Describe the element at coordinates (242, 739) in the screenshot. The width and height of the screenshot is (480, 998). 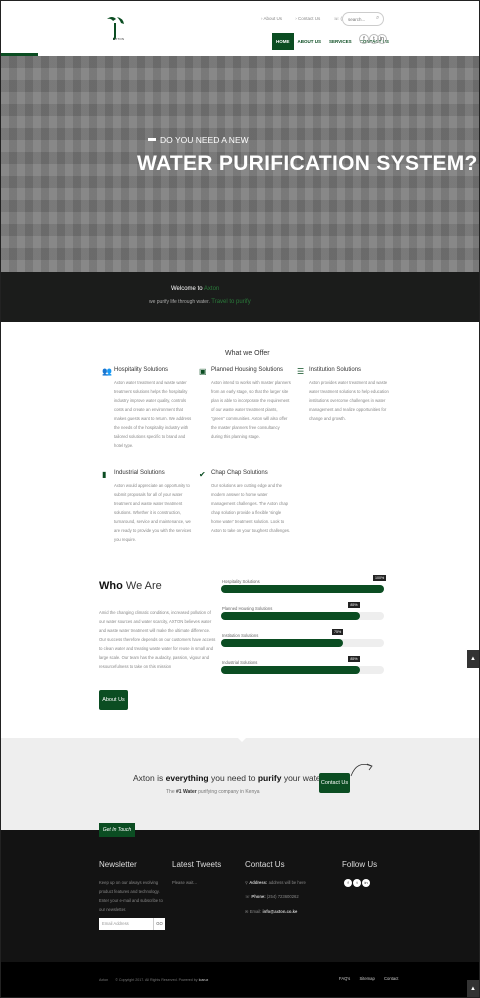
I see `cta-notch` at that location.